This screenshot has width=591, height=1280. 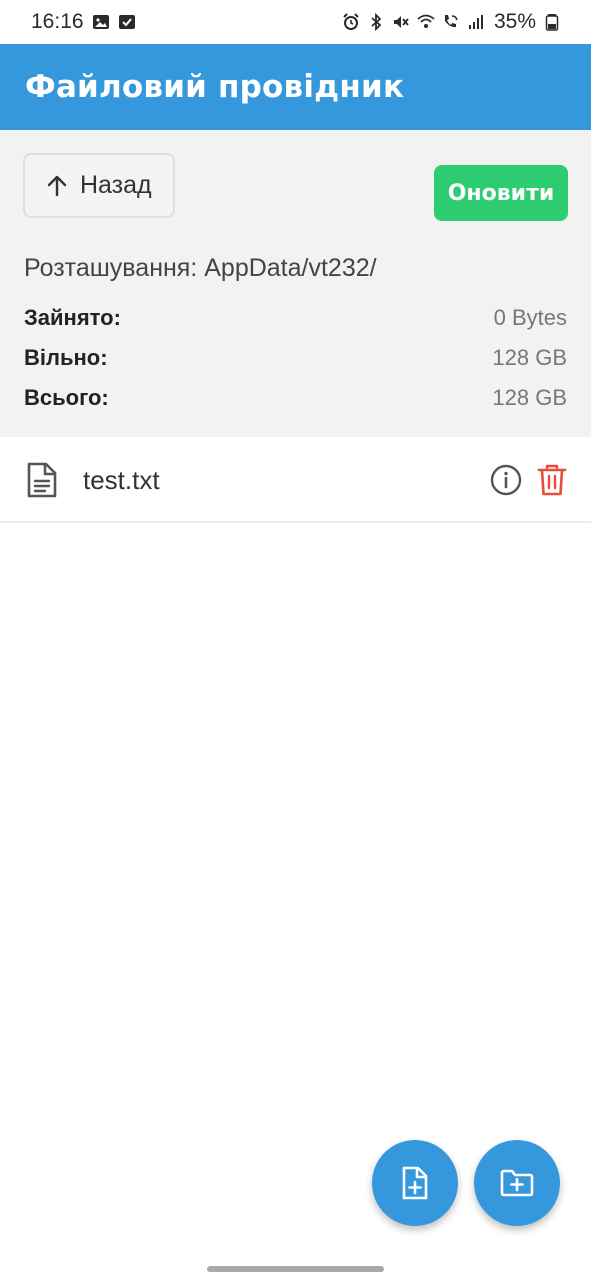 I want to click on stat-total-value: 128 GB, so click(x=529, y=397).